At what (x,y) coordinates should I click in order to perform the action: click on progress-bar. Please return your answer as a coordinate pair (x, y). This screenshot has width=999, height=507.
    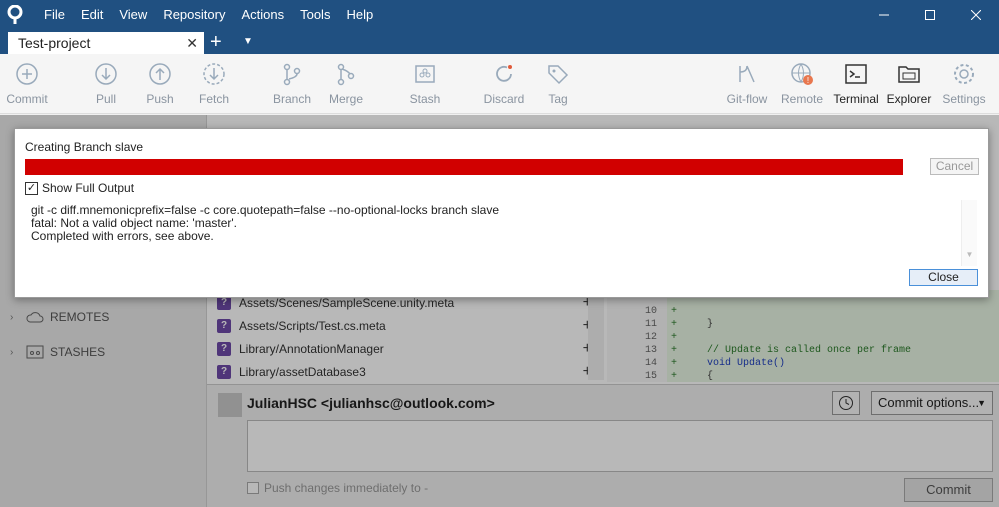
    Looking at the image, I should click on (464, 167).